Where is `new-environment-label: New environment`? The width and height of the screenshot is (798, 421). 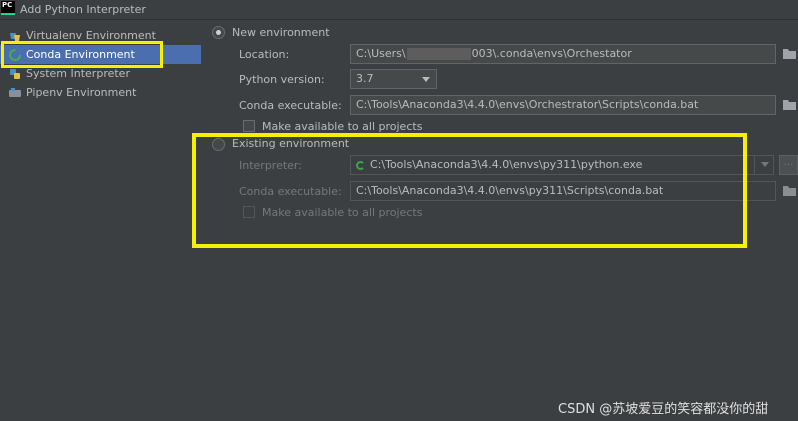
new-environment-label: New environment is located at coordinates (281, 32).